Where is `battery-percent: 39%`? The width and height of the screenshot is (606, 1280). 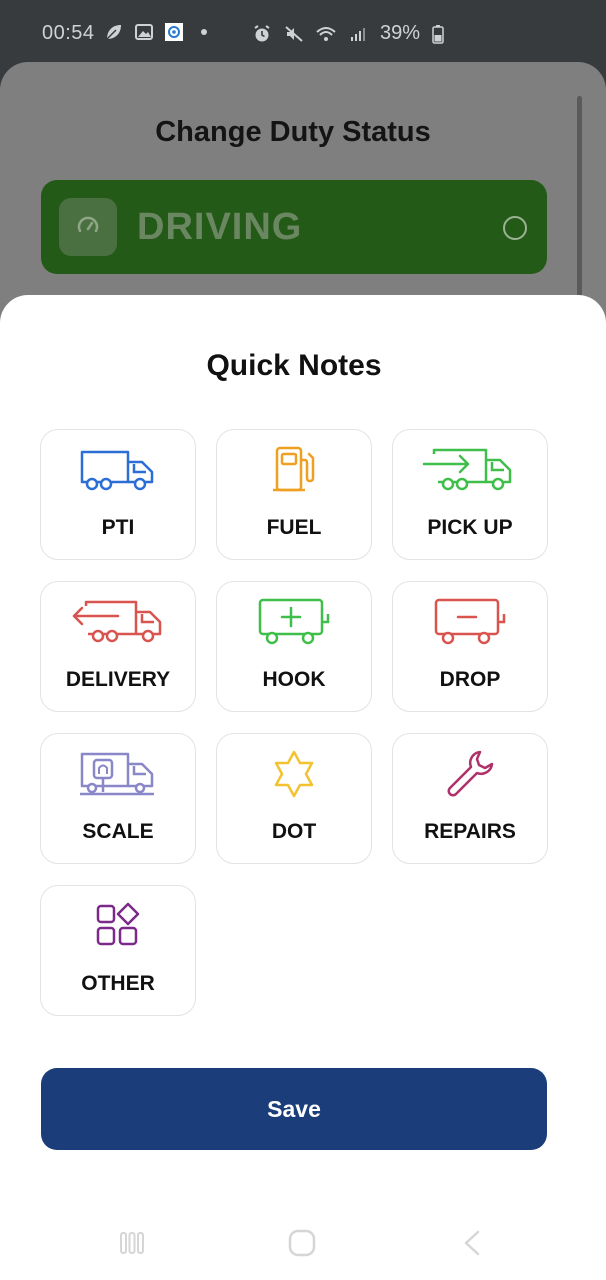 battery-percent: 39% is located at coordinates (400, 33).